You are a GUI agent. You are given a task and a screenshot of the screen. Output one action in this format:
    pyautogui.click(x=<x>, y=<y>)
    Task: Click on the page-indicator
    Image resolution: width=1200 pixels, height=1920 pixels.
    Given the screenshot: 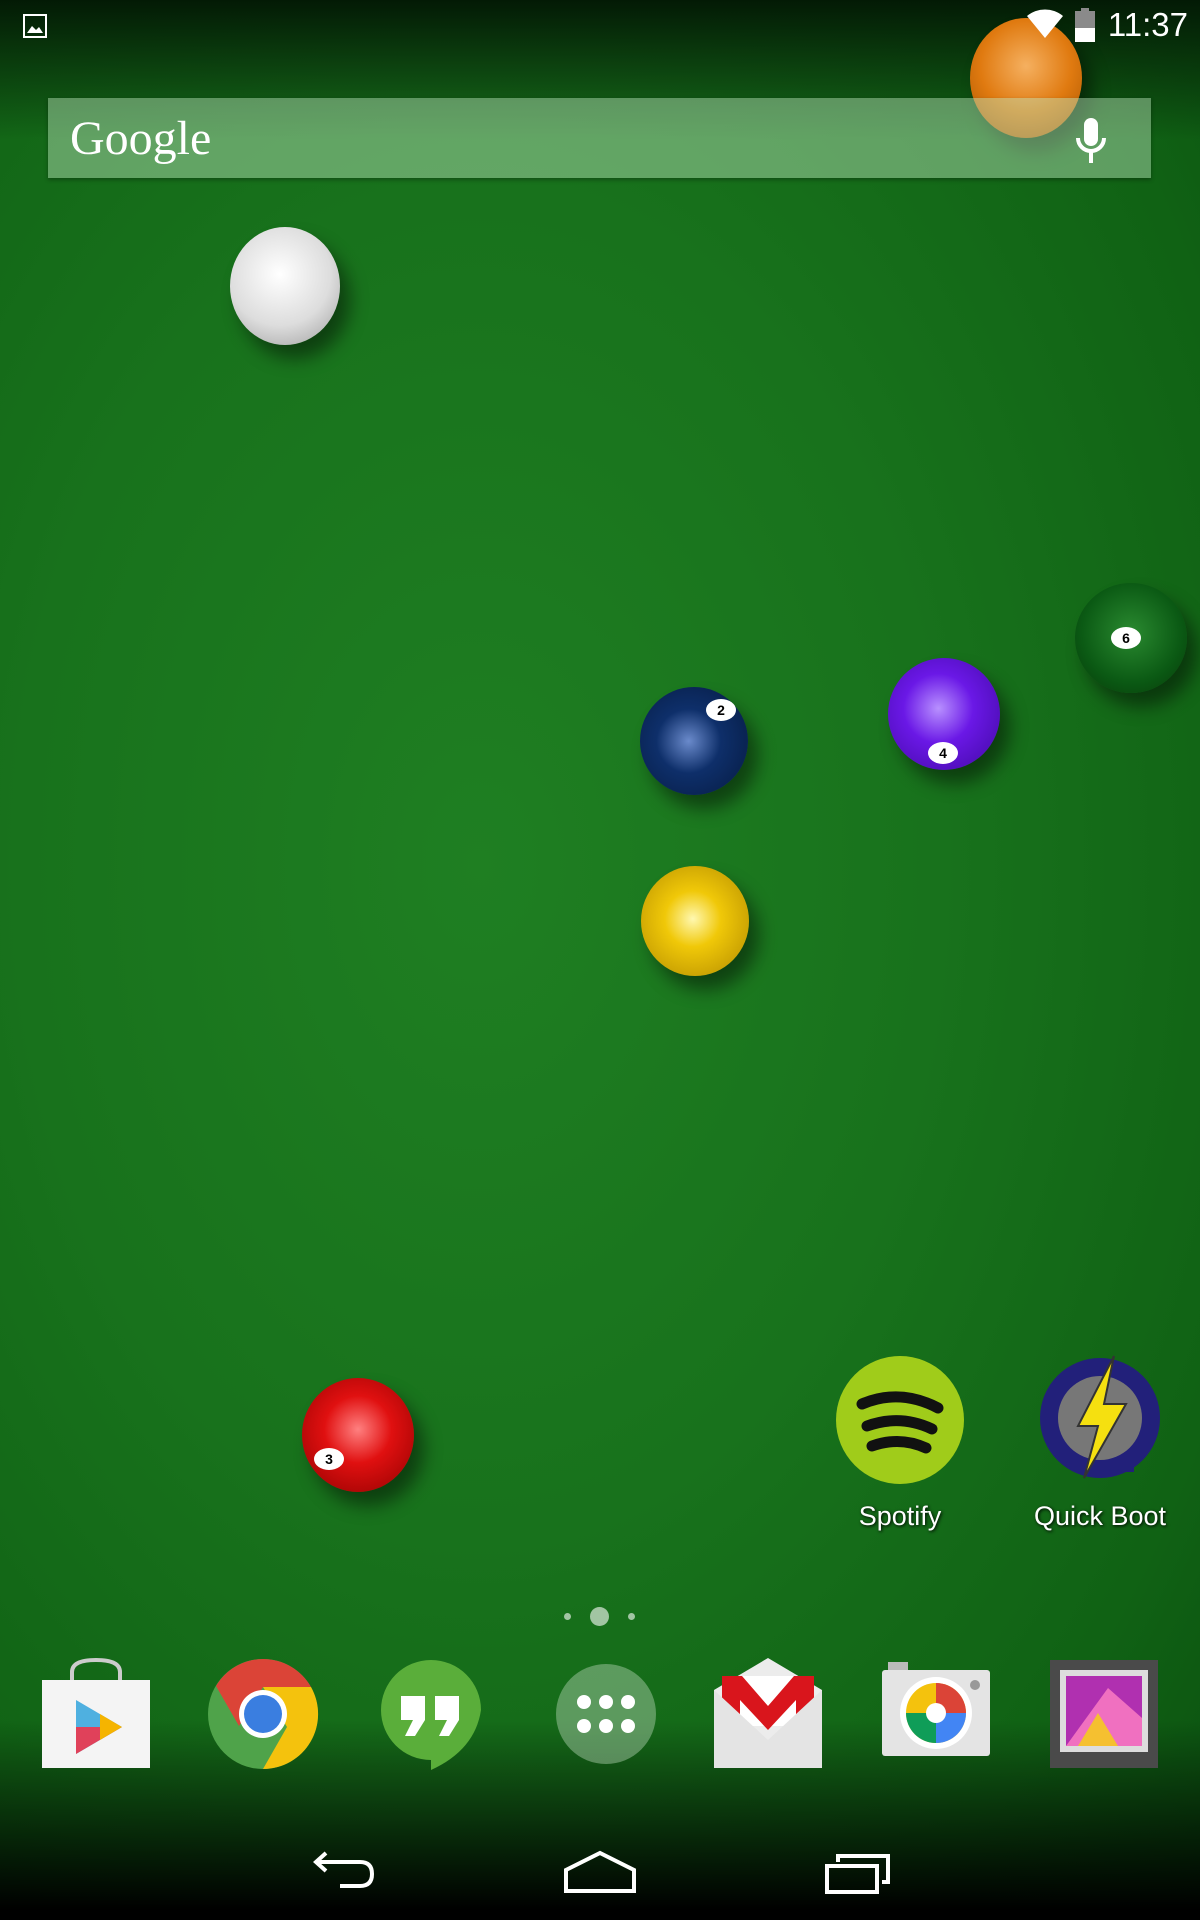 What is the action you would take?
    pyautogui.click(x=600, y=1616)
    